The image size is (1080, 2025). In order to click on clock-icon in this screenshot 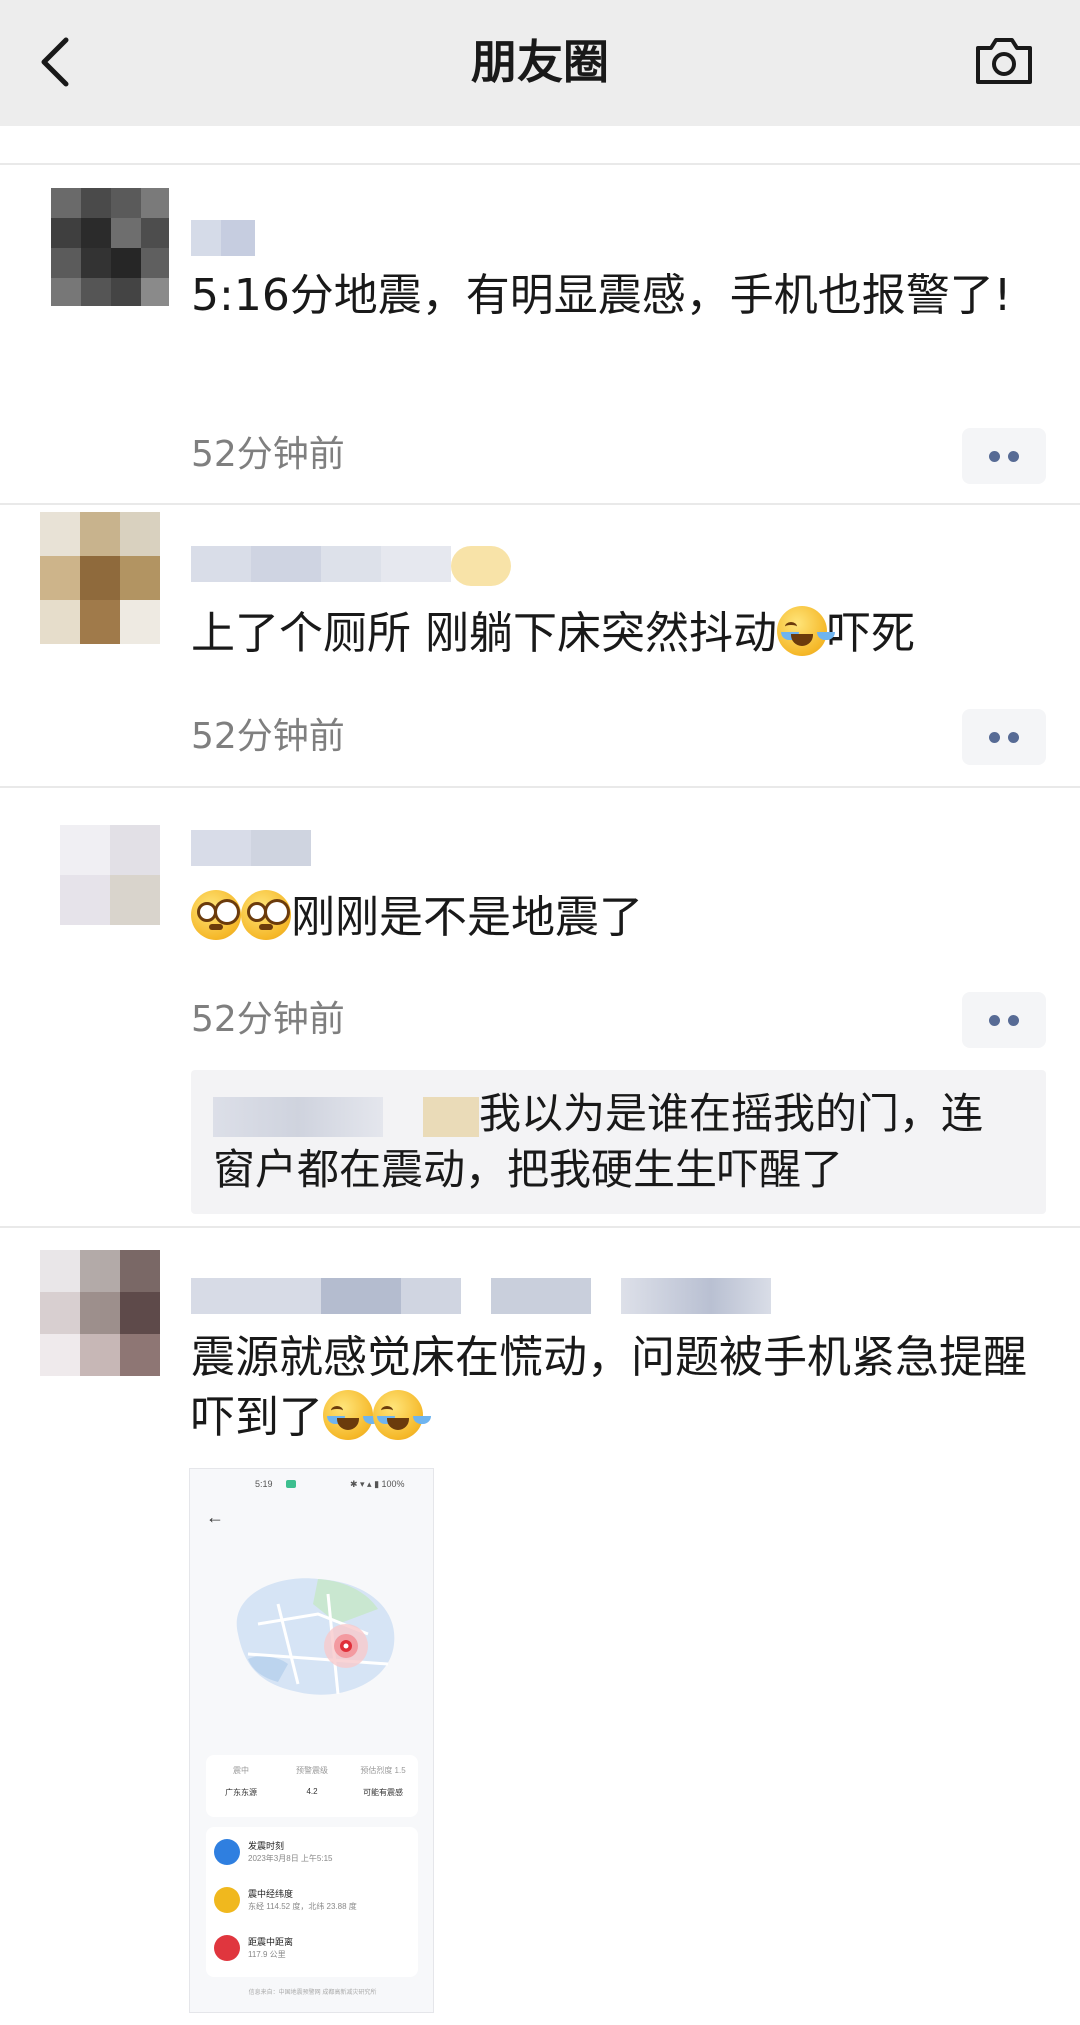, I will do `click(227, 1852)`.